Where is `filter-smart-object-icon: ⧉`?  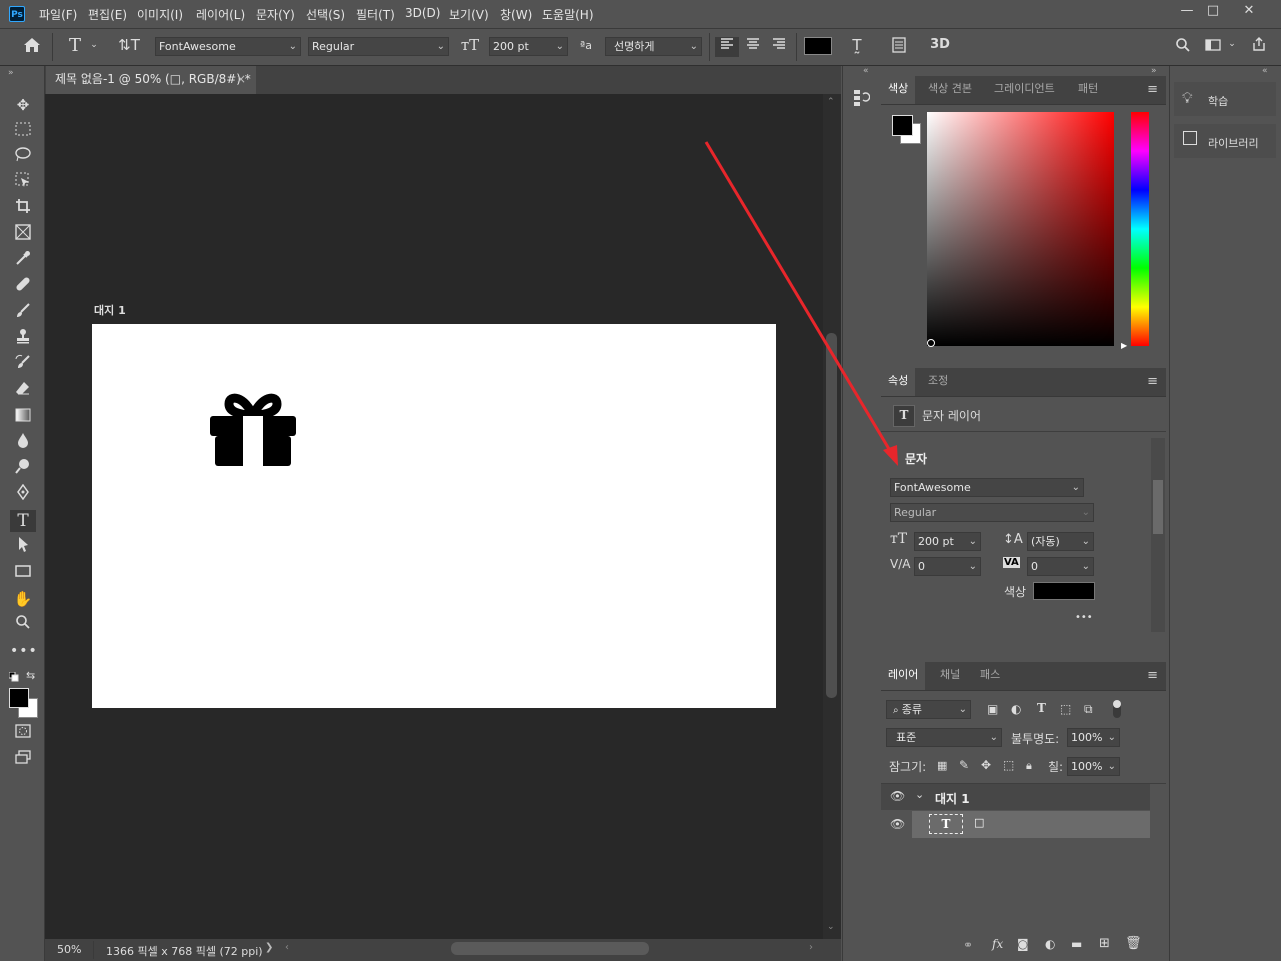 filter-smart-object-icon: ⧉ is located at coordinates (1088, 709).